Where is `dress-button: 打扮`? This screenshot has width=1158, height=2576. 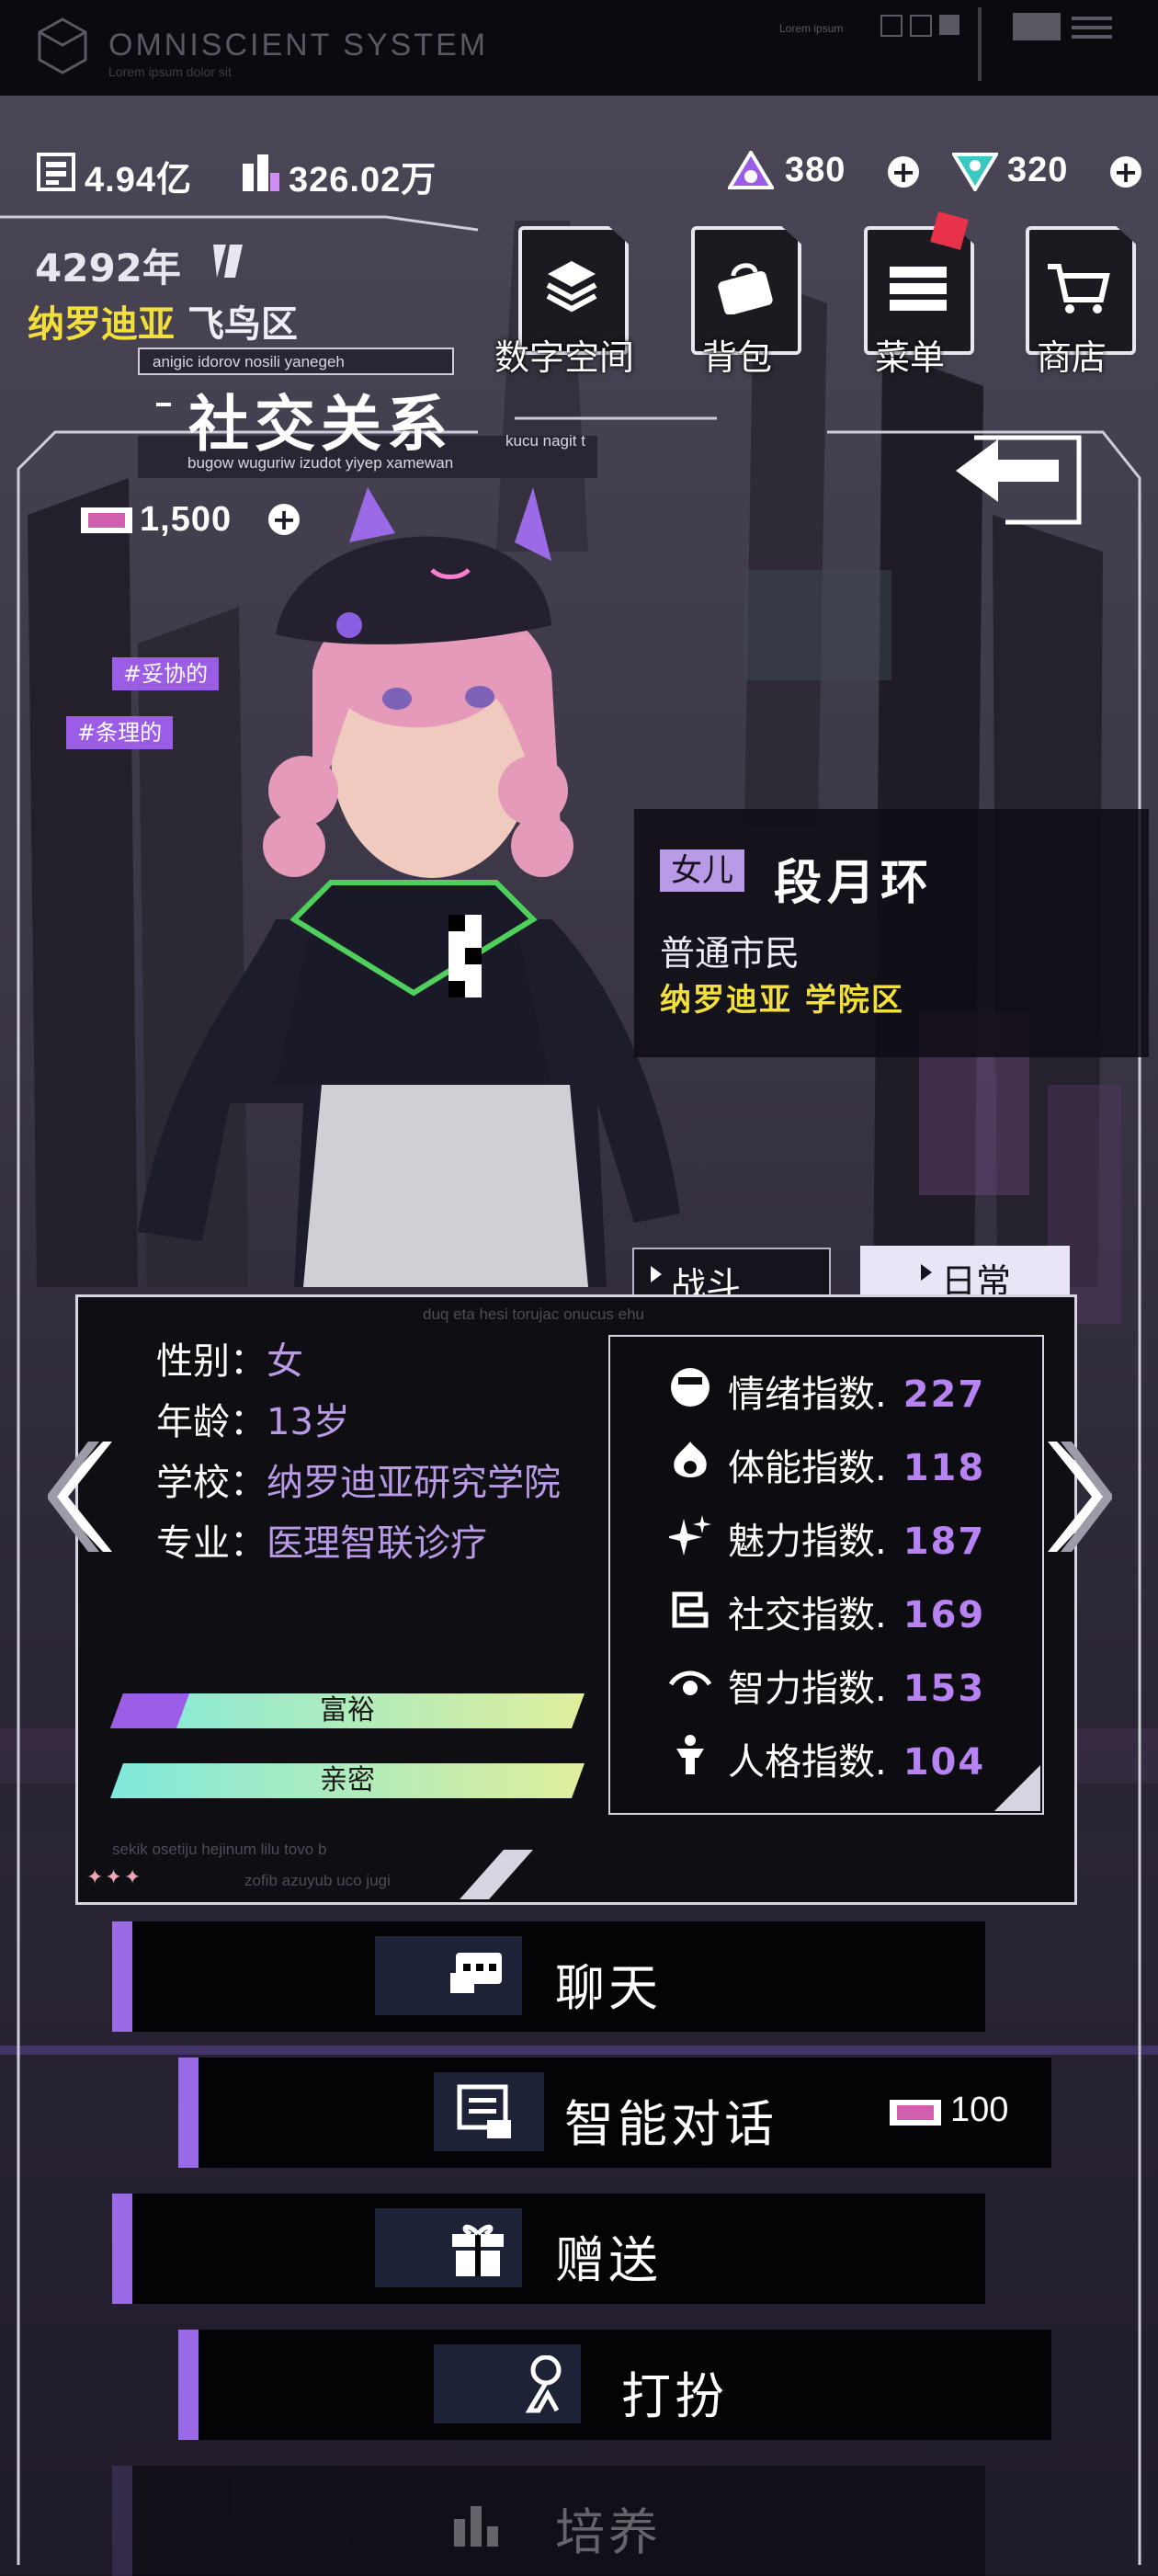
dress-button: 打扮 is located at coordinates (614, 2385).